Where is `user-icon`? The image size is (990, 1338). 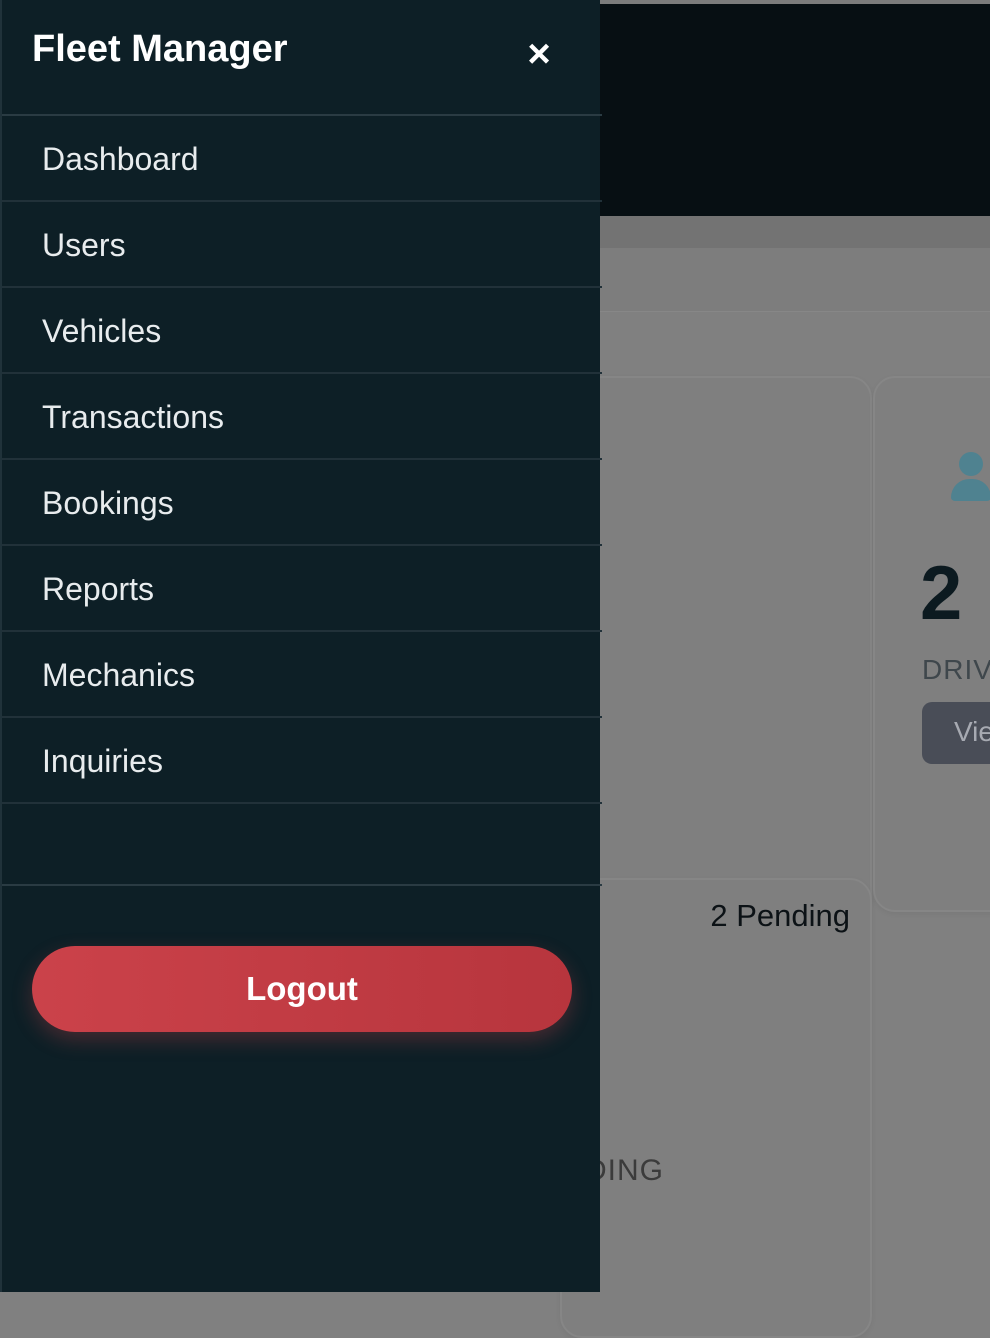 user-icon is located at coordinates (970, 477).